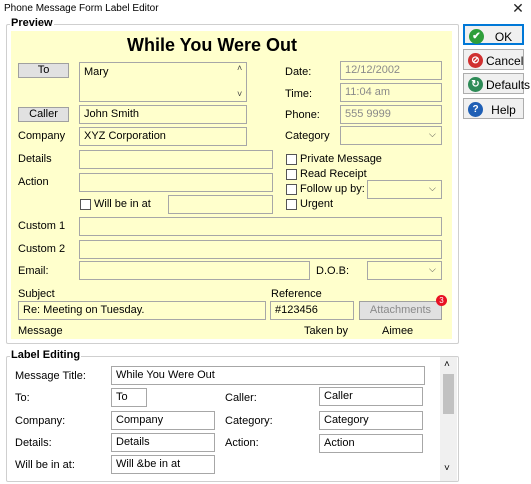 This screenshot has height=484, width=531. Describe the element at coordinates (503, 110) in the screenshot. I see `help-button-label: Help` at that location.